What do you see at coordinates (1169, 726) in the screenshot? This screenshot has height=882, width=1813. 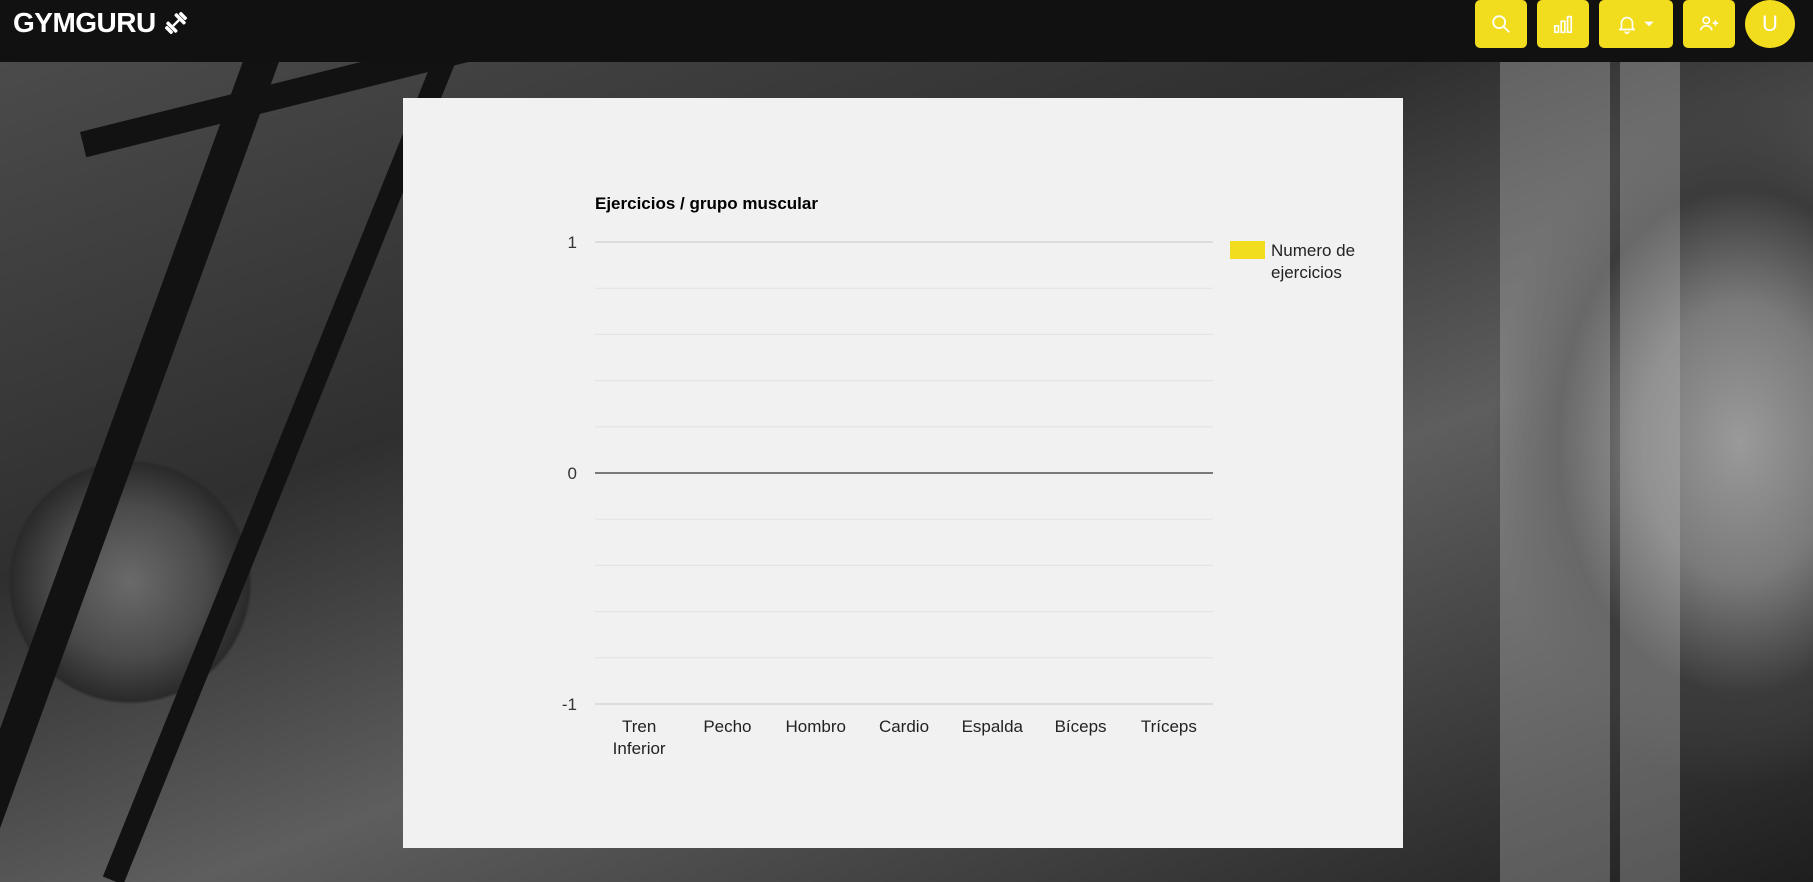 I see `x-tick-label: Tríceps` at bounding box center [1169, 726].